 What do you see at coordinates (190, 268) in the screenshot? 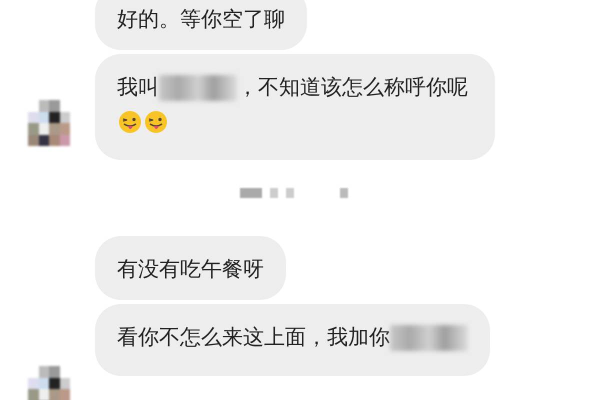
I see `message-bubble: 有没有吃午餐呀` at bounding box center [190, 268].